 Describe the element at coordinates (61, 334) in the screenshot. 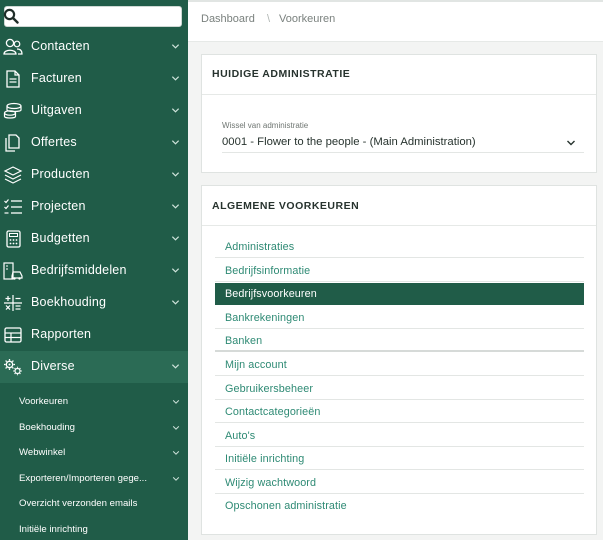

I see `sidebar-item-label: Rapporten` at that location.